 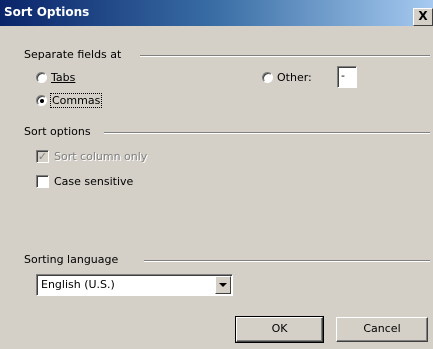 What do you see at coordinates (279, 329) in the screenshot?
I see `ok-button: OK` at bounding box center [279, 329].